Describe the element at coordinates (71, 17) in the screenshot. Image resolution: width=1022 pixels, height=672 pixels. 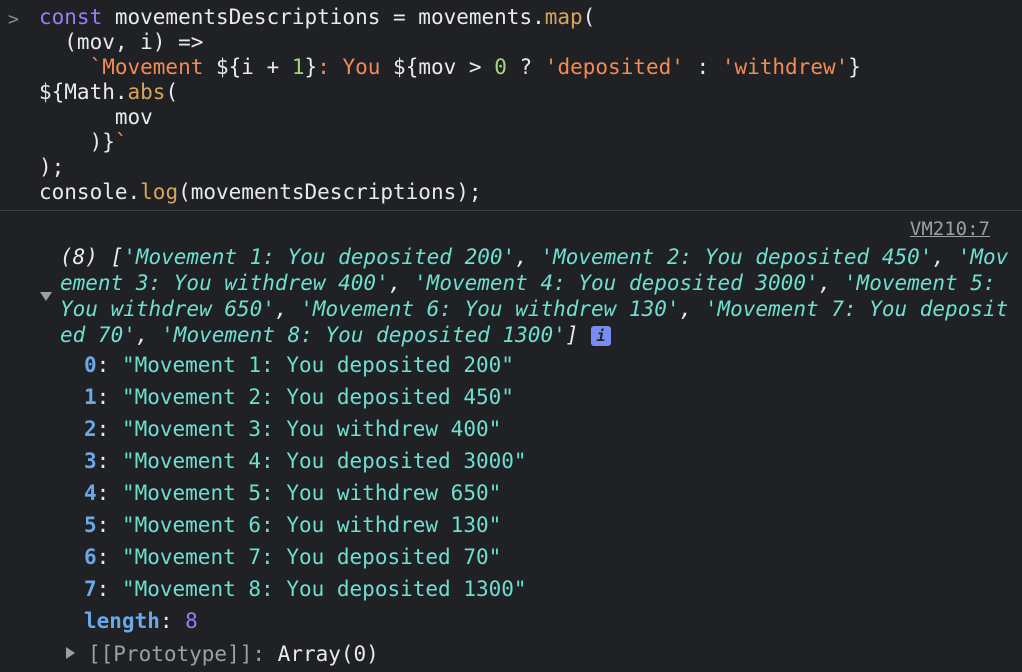
I see `keyword-const: const` at that location.